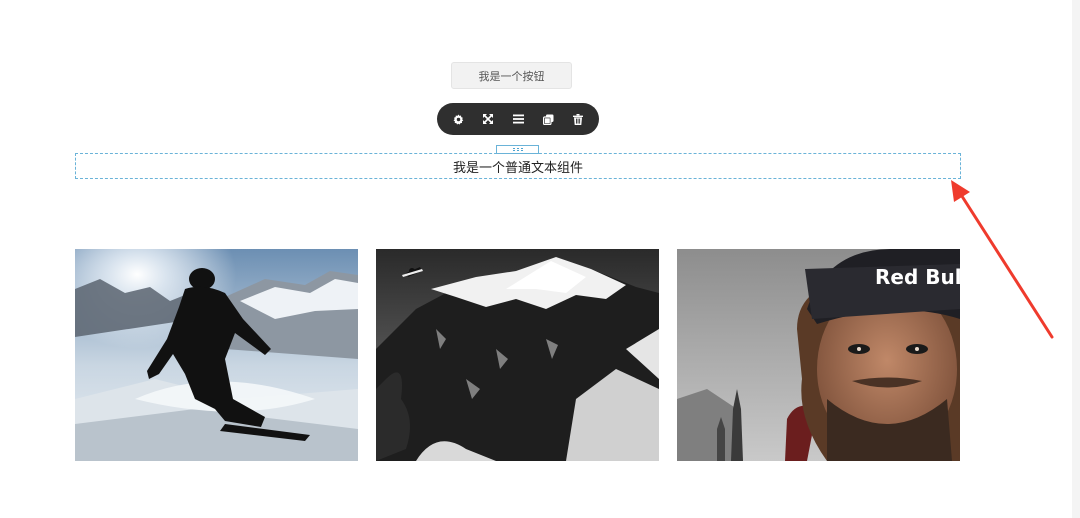  What do you see at coordinates (1076, 259) in the screenshot?
I see `right-edge-rail` at bounding box center [1076, 259].